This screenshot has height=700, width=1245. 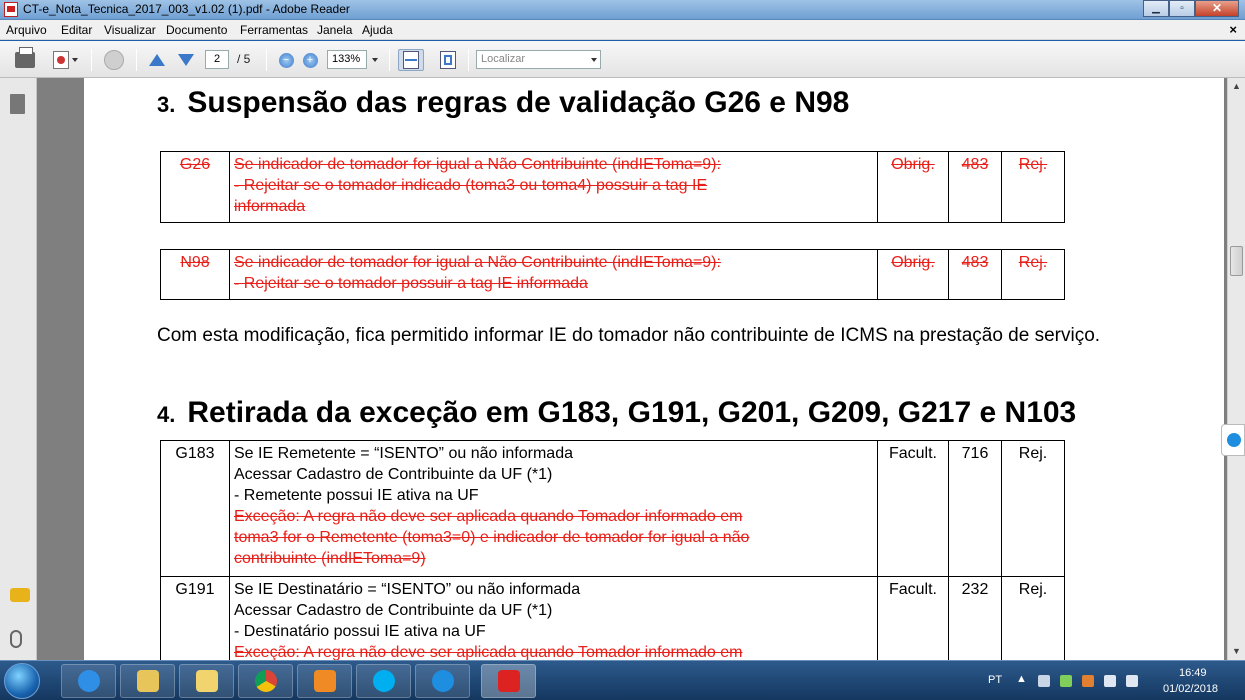 I want to click on previous-page-button, so click(x=157, y=60).